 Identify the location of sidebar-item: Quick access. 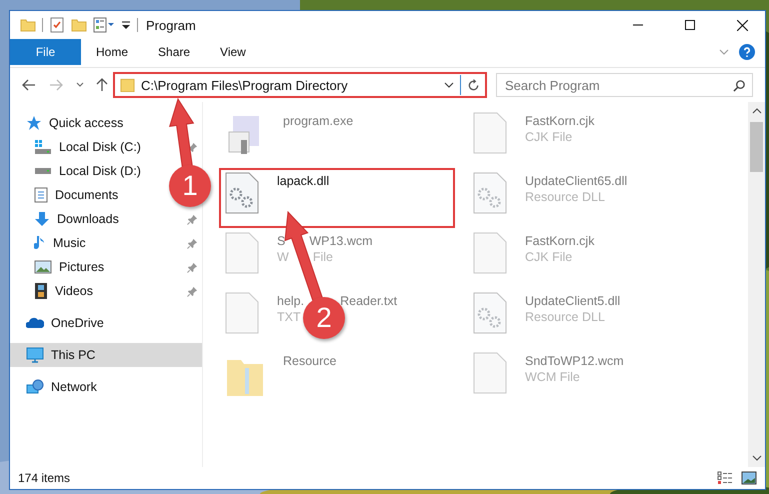
(106, 123).